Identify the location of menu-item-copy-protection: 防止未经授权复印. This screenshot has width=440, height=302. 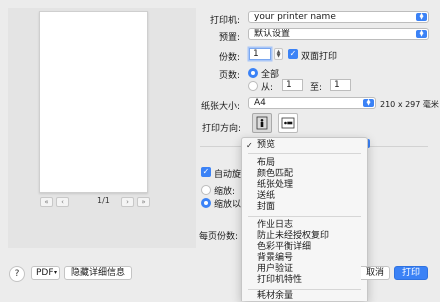
(304, 236).